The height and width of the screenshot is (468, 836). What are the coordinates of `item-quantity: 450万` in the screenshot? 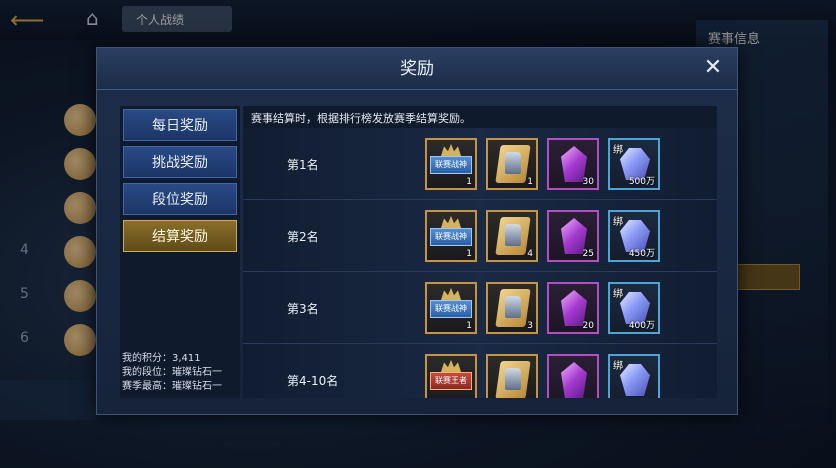 It's located at (641, 254).